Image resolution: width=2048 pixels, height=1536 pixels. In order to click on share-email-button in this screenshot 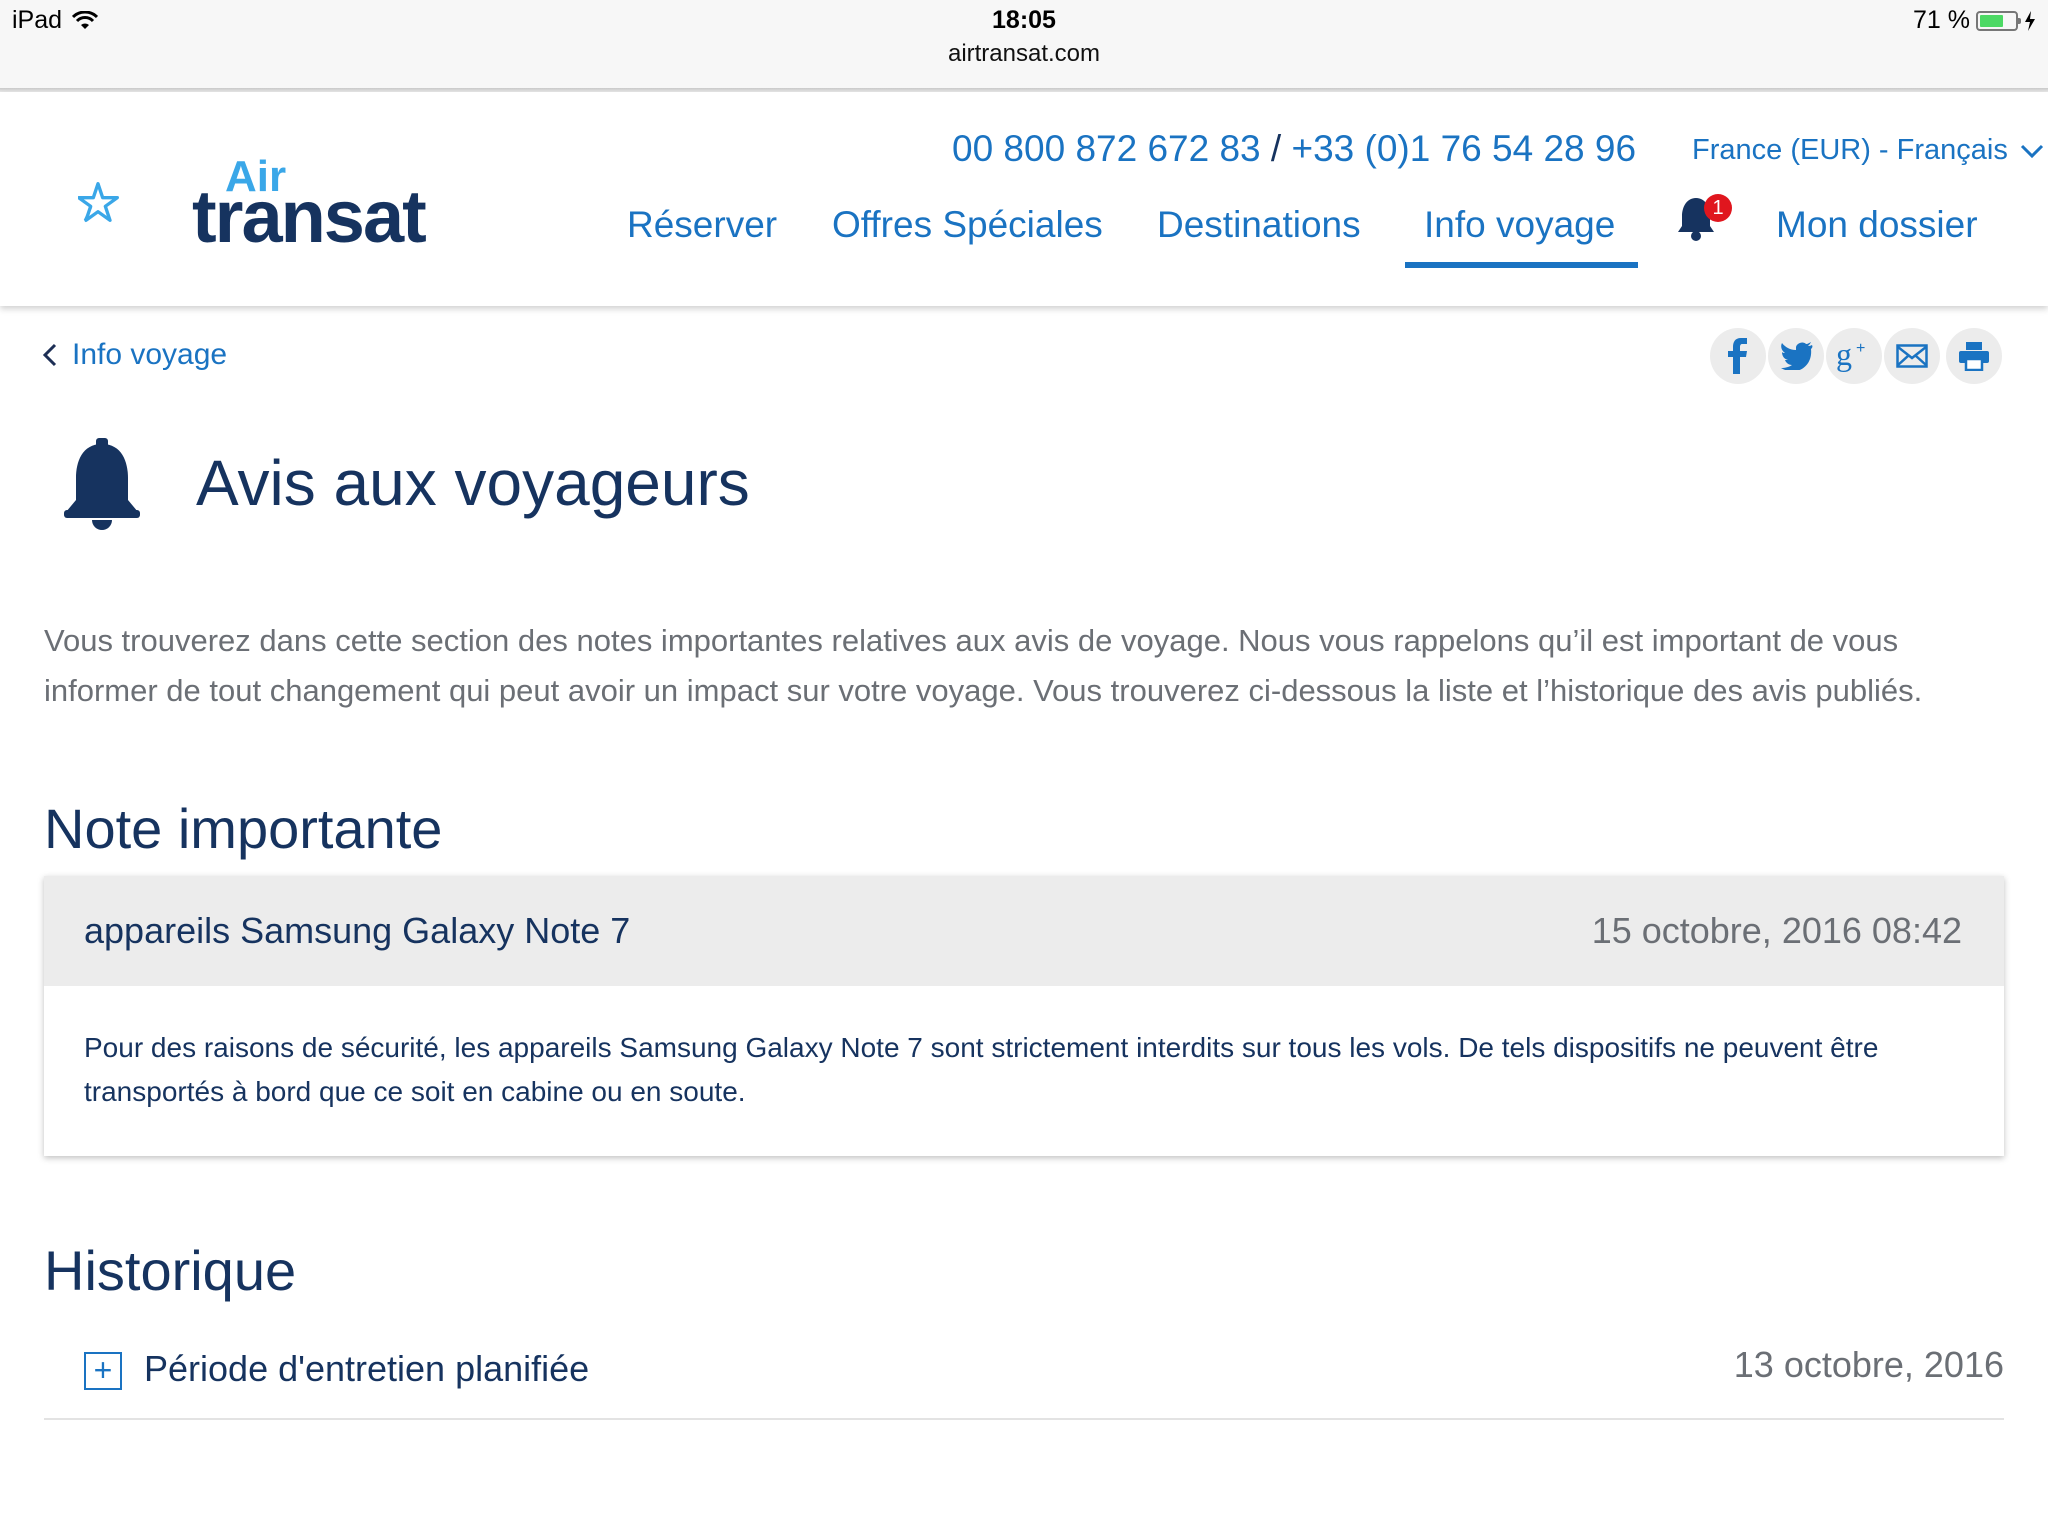, I will do `click(1912, 356)`.